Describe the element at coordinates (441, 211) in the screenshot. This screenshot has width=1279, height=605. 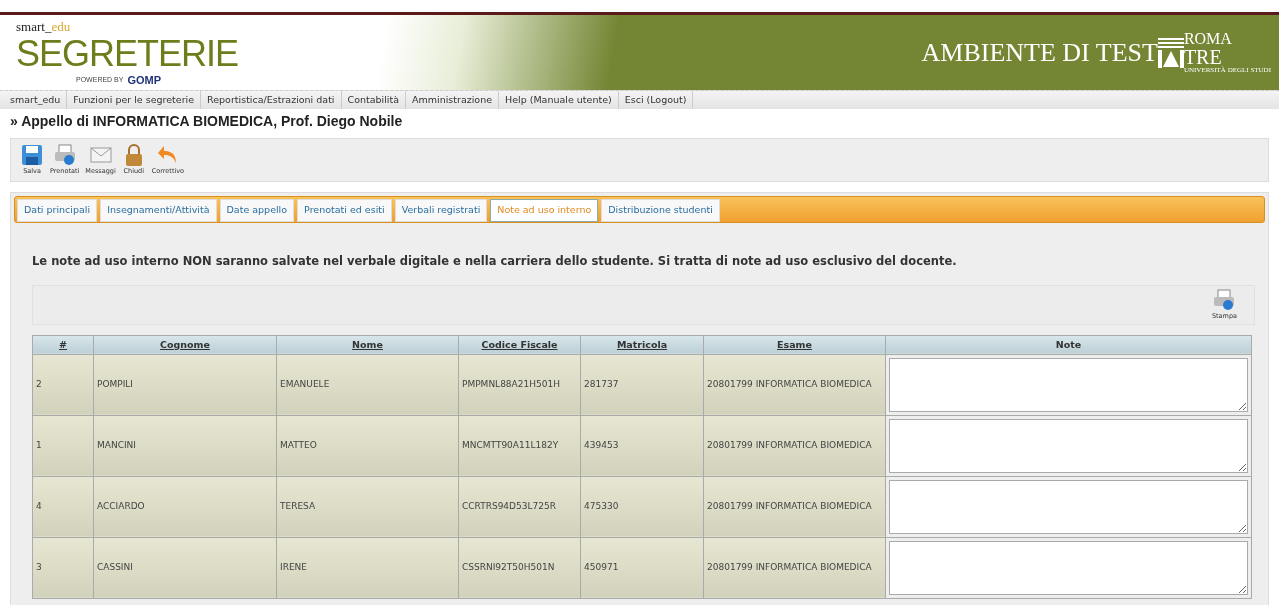
I see `tab: Verbali registrati` at that location.